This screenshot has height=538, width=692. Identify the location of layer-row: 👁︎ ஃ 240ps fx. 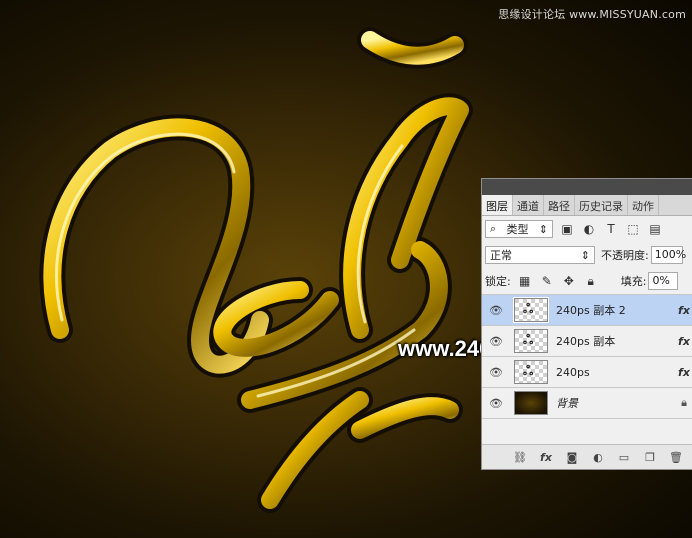
(587, 372).